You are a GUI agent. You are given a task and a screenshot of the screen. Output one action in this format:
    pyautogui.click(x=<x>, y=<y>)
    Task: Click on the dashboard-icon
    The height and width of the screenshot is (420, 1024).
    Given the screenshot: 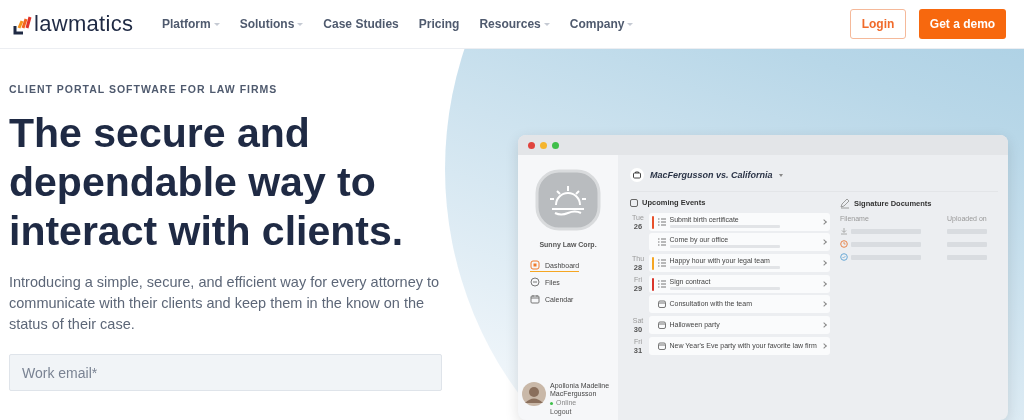 What is the action you would take?
    pyautogui.click(x=535, y=265)
    